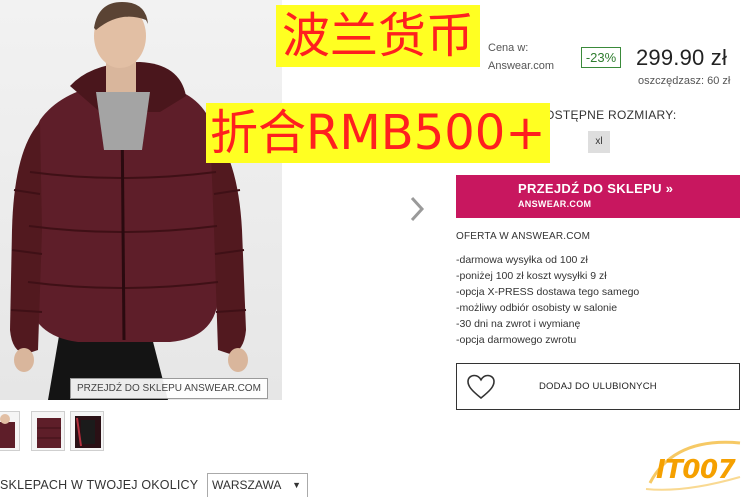 Image resolution: width=750 pixels, height=497 pixels. What do you see at coordinates (99, 485) in the screenshot?
I see `nearby-stores-label: SKLEPACH W TWOJEJ OKOLICY` at bounding box center [99, 485].